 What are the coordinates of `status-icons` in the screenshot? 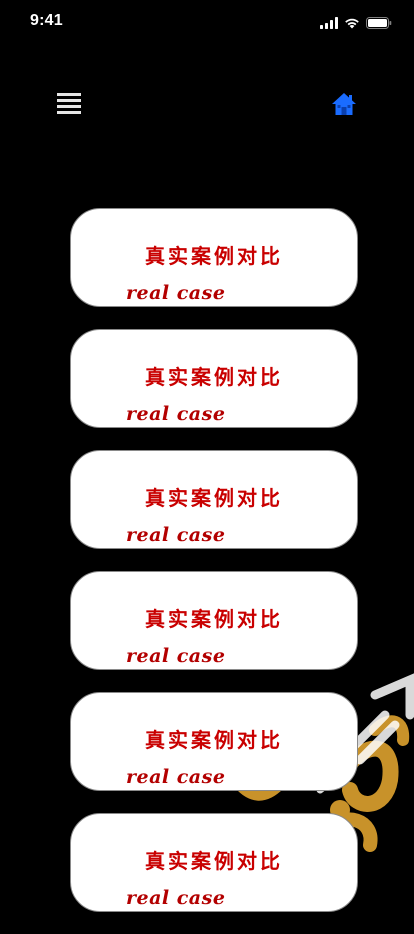 It's located at (356, 23).